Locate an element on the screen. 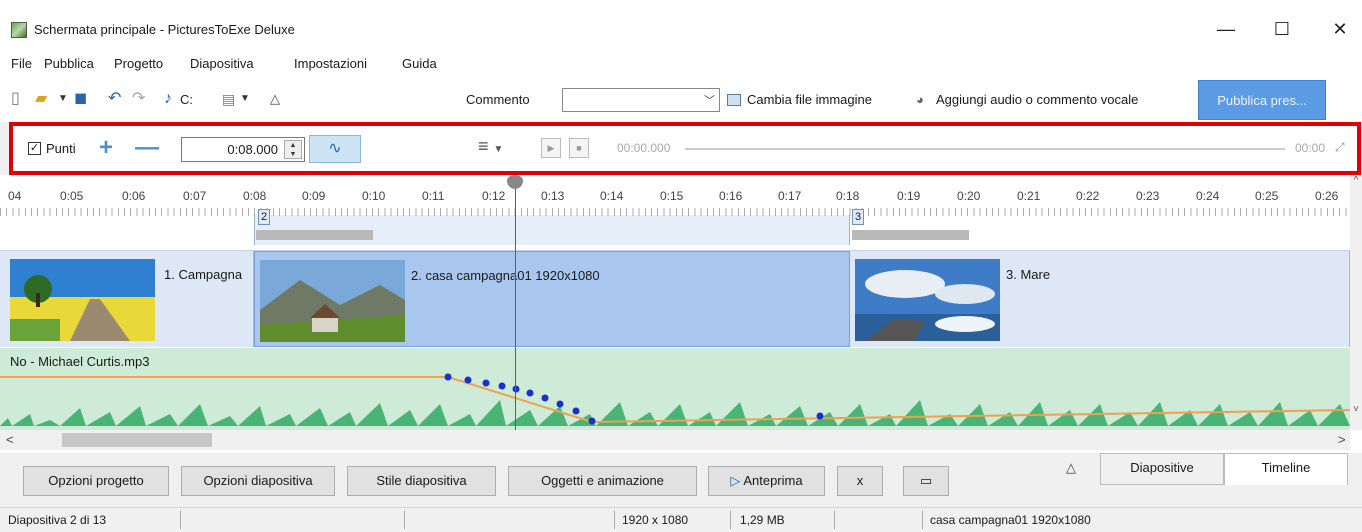 Image resolution: width=1362 pixels, height=532 pixels. envelope-curve-button: ∿ is located at coordinates (335, 149).